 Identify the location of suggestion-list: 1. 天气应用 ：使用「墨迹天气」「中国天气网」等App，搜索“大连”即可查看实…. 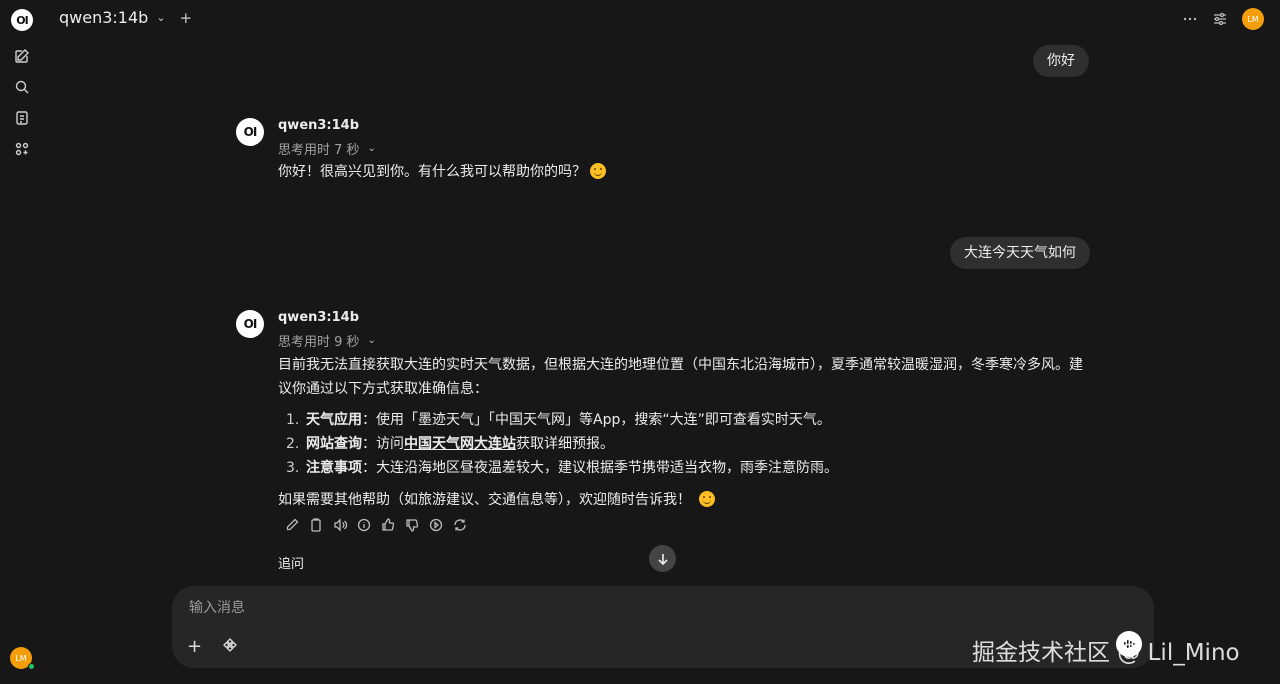
(562, 444).